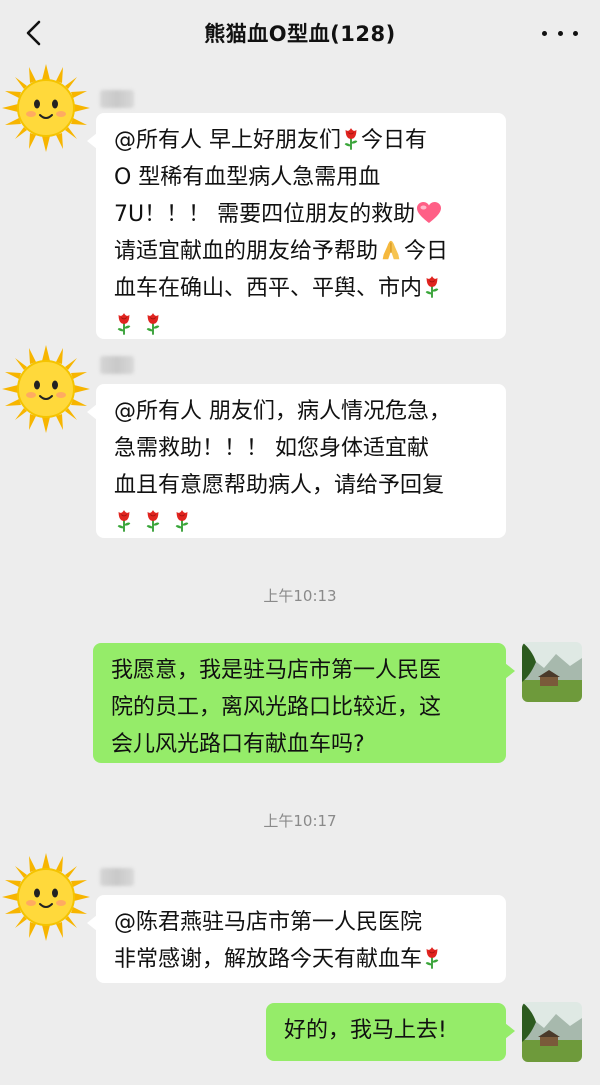  Describe the element at coordinates (560, 33) in the screenshot. I see `more-options-icon` at that location.